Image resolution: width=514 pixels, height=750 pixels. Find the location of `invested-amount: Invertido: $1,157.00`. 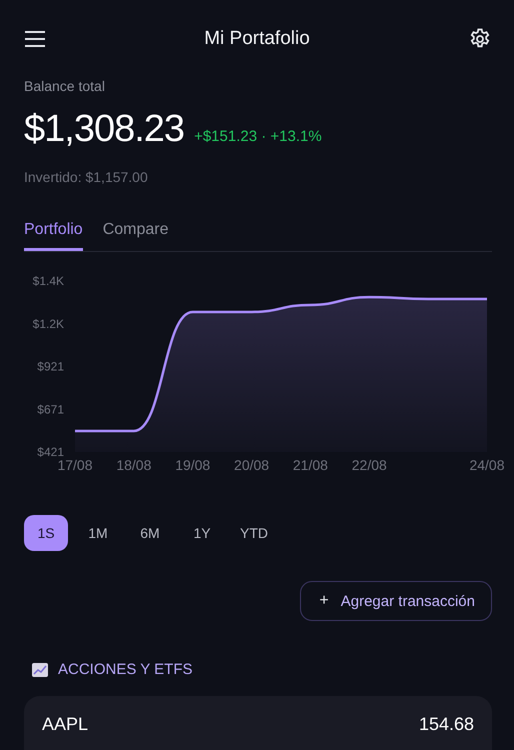

invested-amount: Invertido: $1,157.00 is located at coordinates (86, 177).